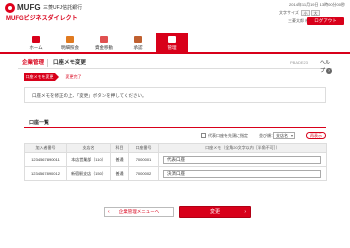 The height and width of the screenshot is (248, 350). I want to click on page-title: 口座メモ変更, so click(70, 63).